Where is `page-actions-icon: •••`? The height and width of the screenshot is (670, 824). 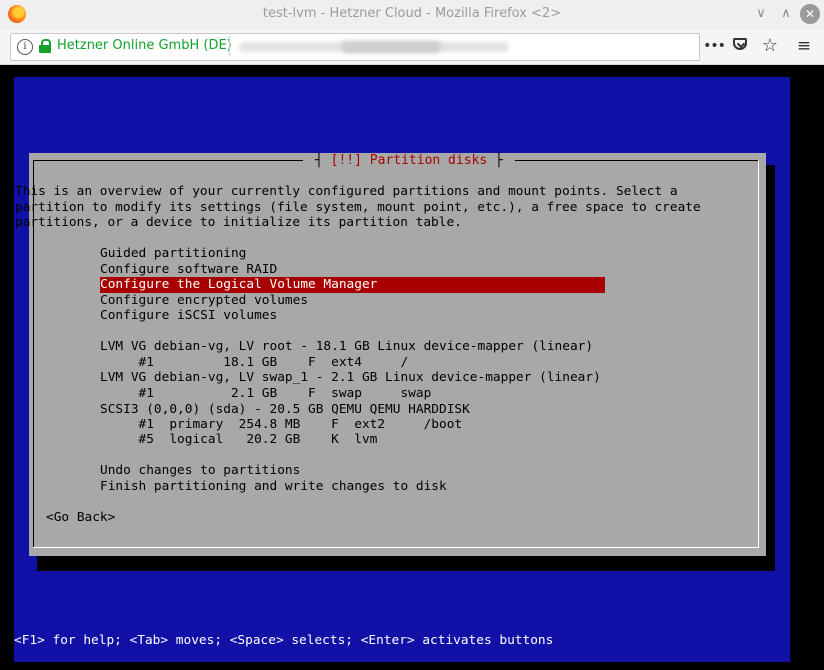
page-actions-icon: ••• is located at coordinates (714, 46).